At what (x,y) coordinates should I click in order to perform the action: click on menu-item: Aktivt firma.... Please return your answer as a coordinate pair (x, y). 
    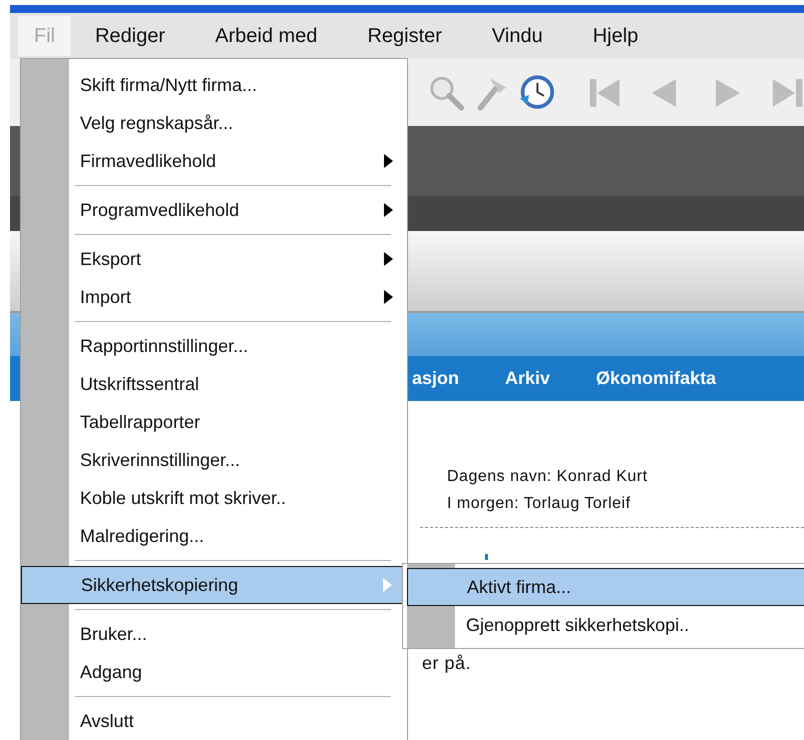
    Looking at the image, I should click on (605, 587).